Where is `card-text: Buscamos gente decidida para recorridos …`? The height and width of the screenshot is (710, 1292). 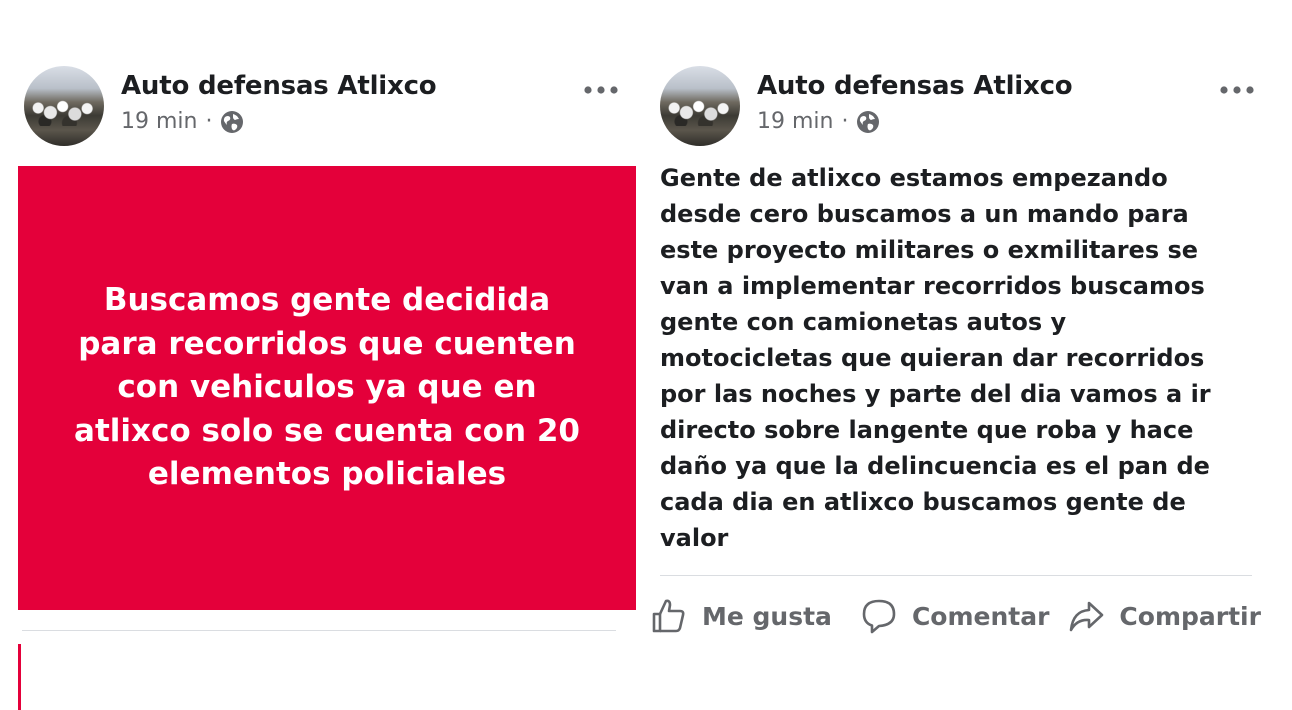
card-text: Buscamos gente decidida para recorridos … is located at coordinates (327, 387).